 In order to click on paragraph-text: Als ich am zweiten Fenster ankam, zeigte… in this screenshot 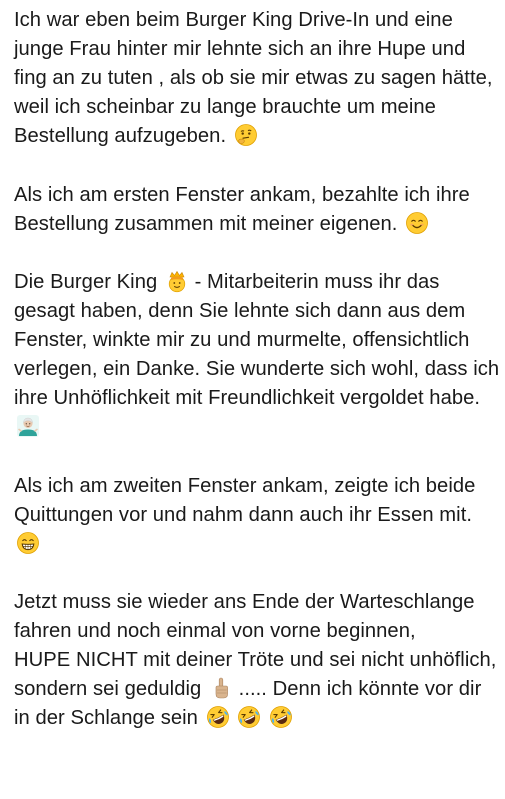, I will do `click(245, 500)`.